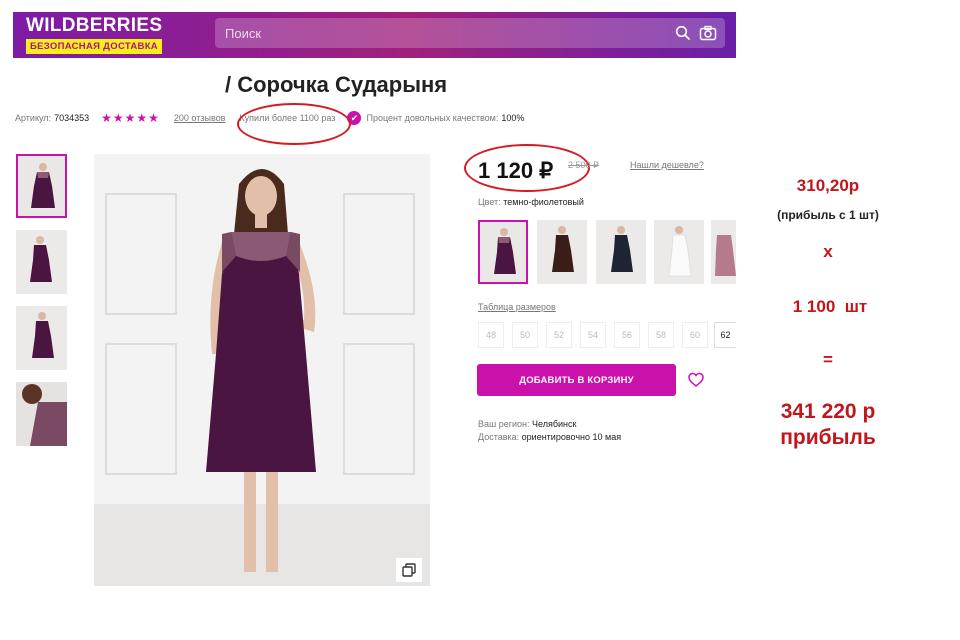 This screenshot has width=960, height=640. Describe the element at coordinates (513, 118) in the screenshot. I see `quality-value: 100%` at that location.